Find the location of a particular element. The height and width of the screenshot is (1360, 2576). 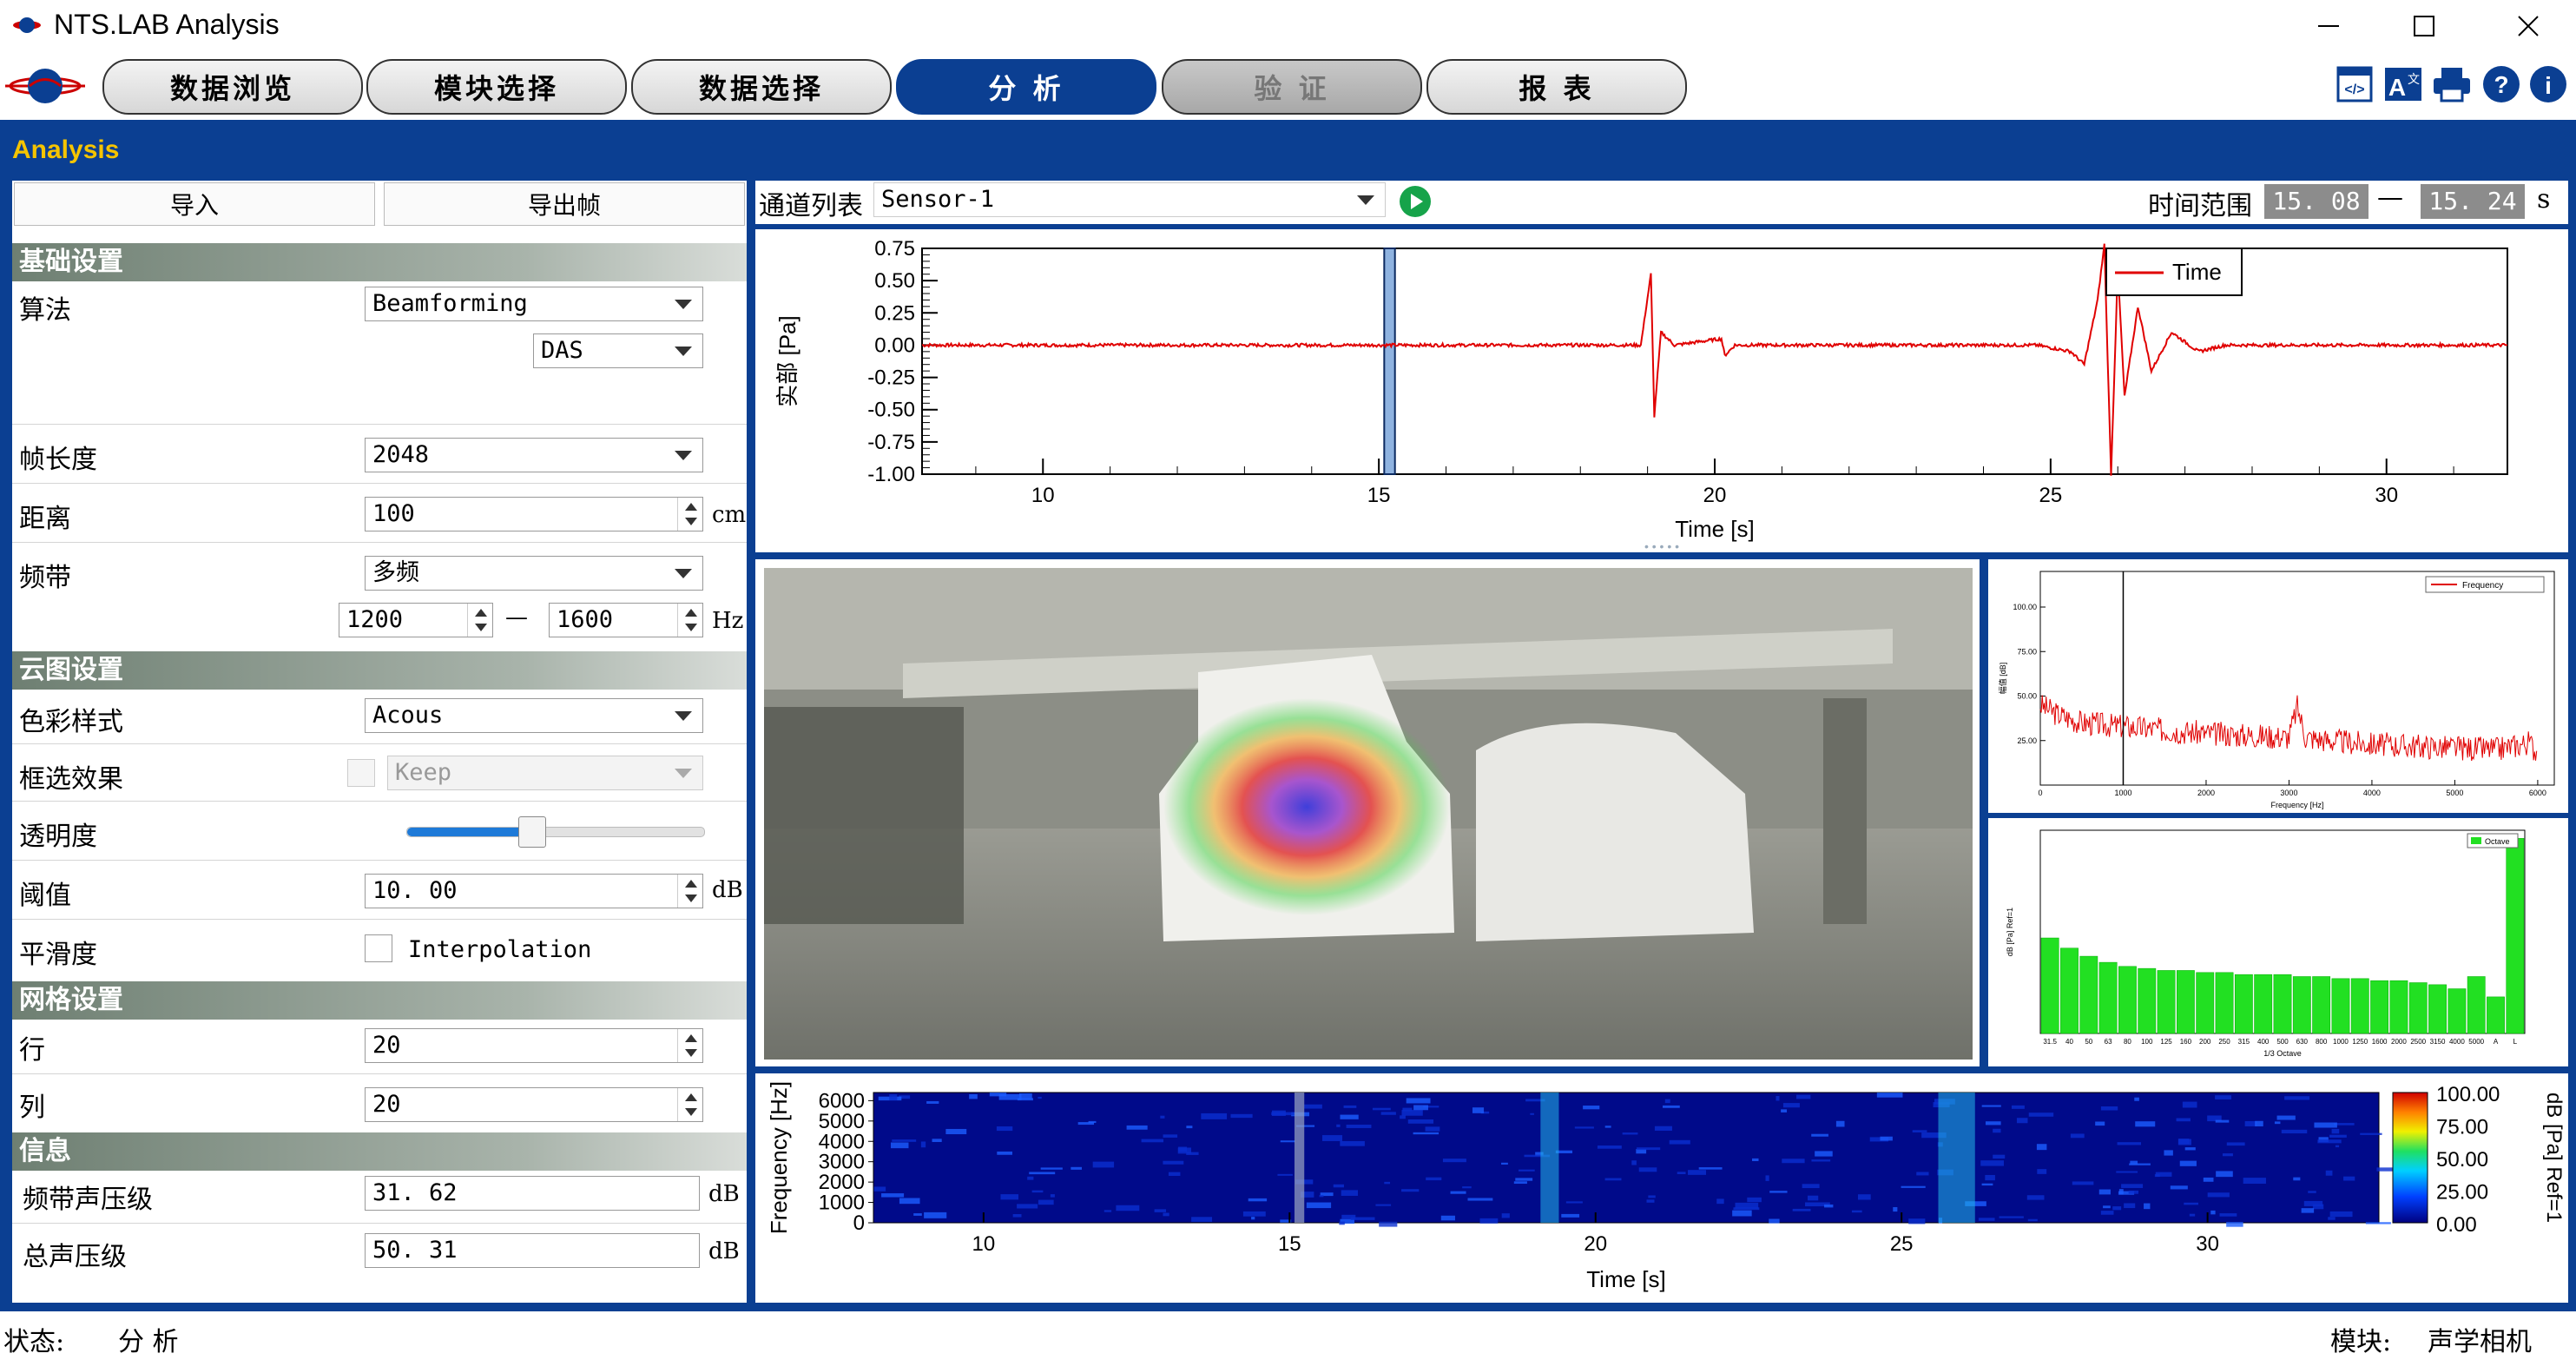

y-tick-label: -0.50 is located at coordinates (891, 410).